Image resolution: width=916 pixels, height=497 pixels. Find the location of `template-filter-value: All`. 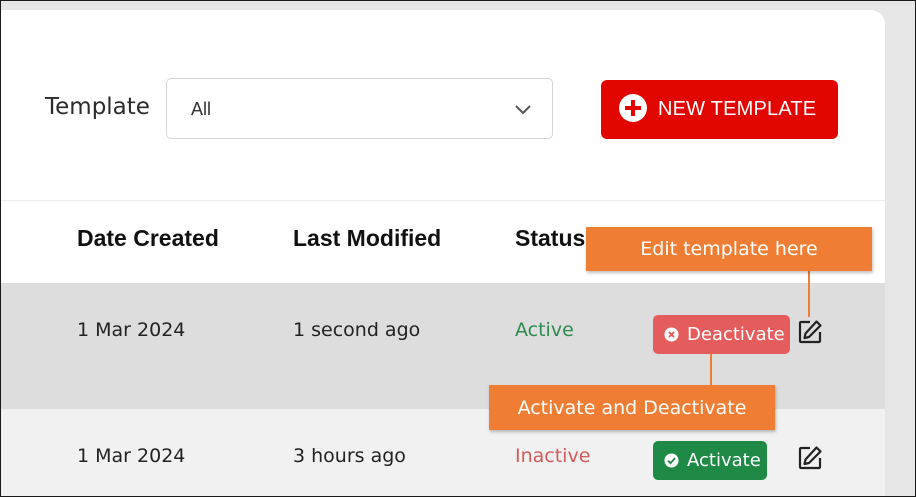

template-filter-value: All is located at coordinates (201, 109).